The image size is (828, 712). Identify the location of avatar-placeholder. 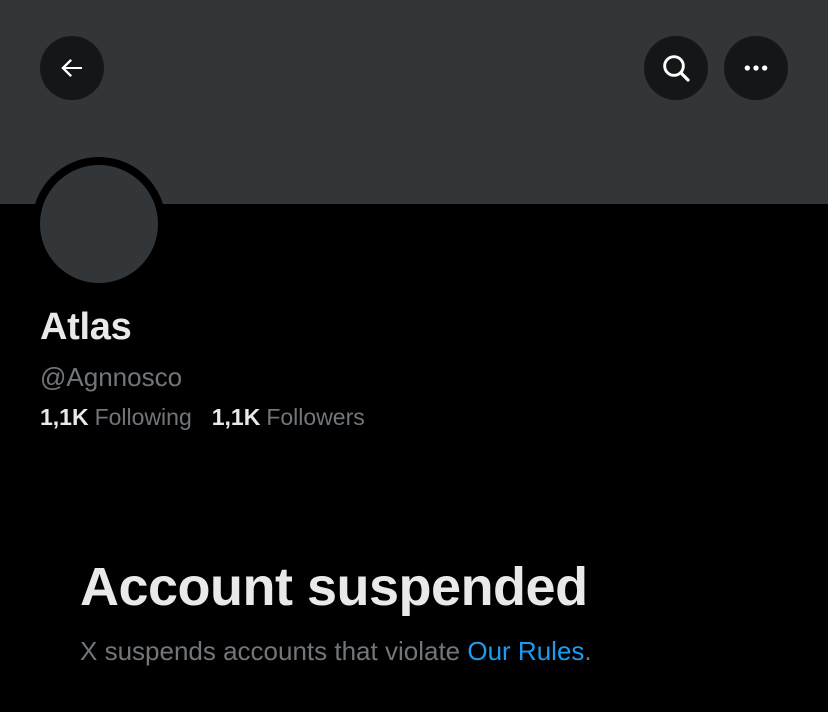
(99, 224).